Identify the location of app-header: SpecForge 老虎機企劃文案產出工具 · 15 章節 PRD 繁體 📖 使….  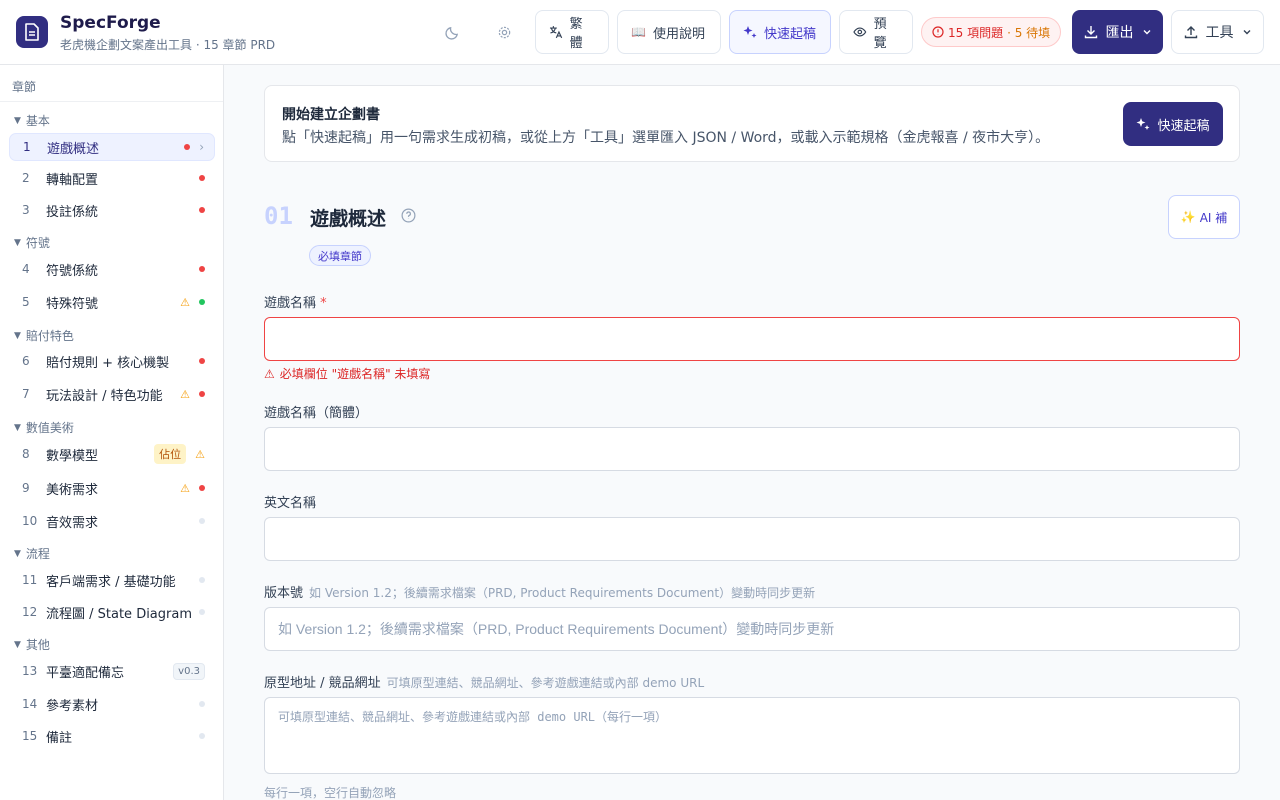
(640, 32).